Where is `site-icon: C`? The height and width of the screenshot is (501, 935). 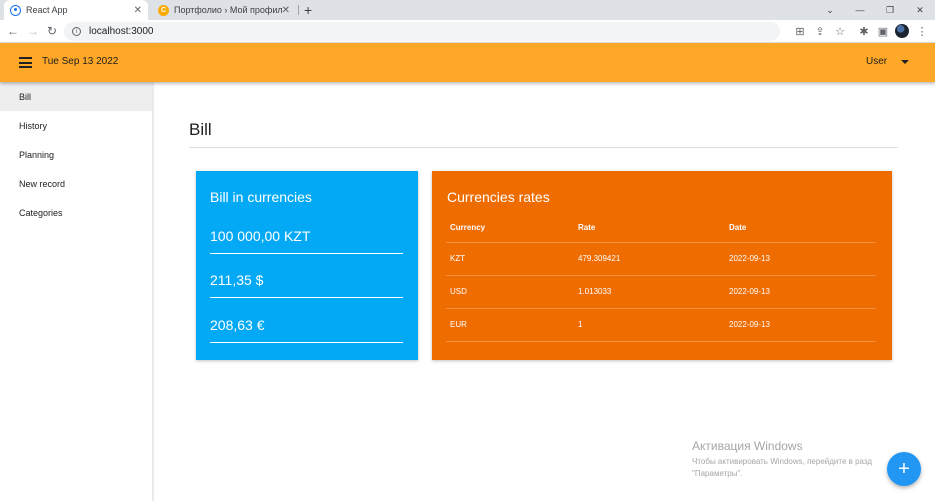
site-icon: C is located at coordinates (163, 10).